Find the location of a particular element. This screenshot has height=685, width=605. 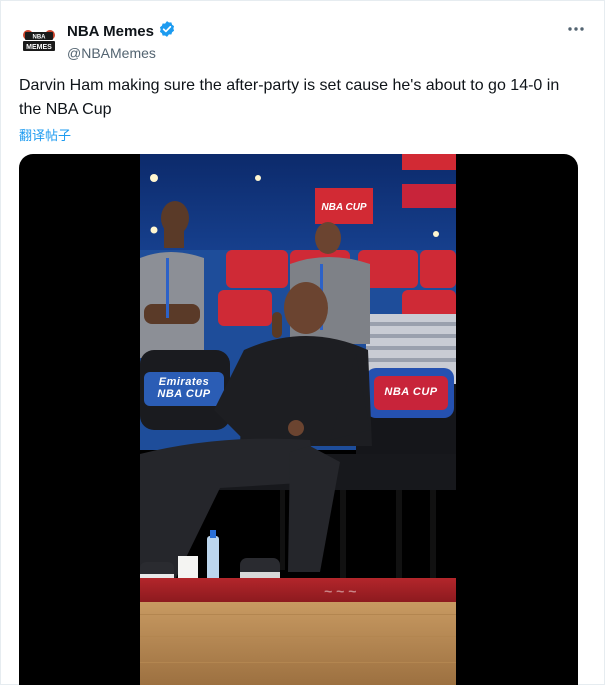

svg-text: NBA CUP is located at coordinates (344, 207).